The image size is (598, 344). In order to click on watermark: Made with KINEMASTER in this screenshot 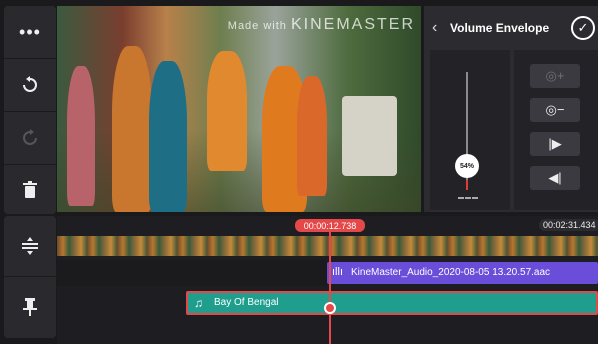, I will do `click(321, 24)`.